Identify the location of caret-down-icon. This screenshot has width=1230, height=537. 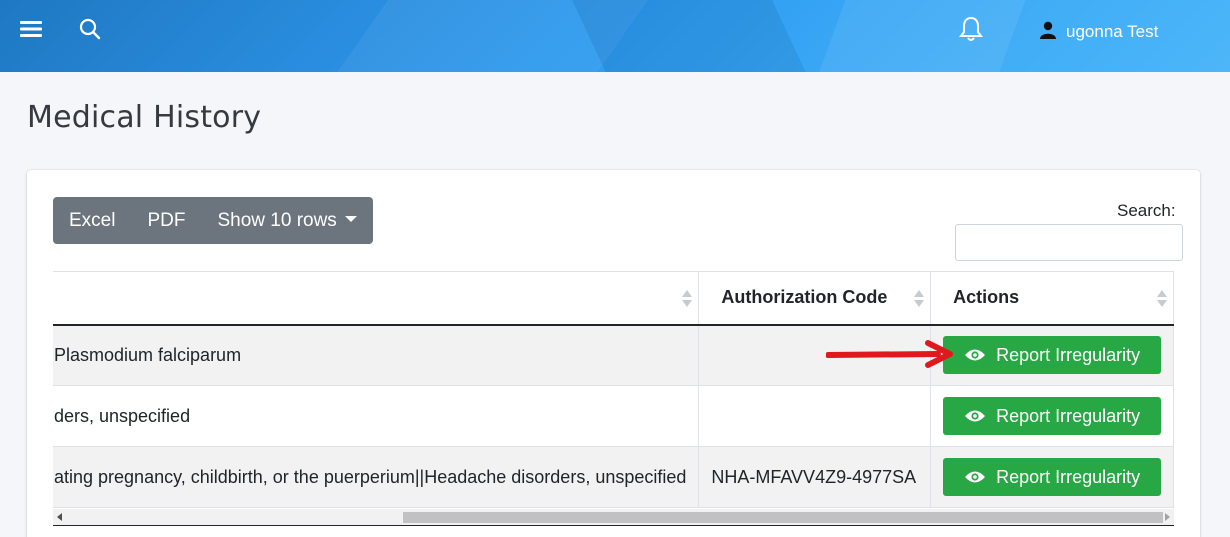
(350, 218).